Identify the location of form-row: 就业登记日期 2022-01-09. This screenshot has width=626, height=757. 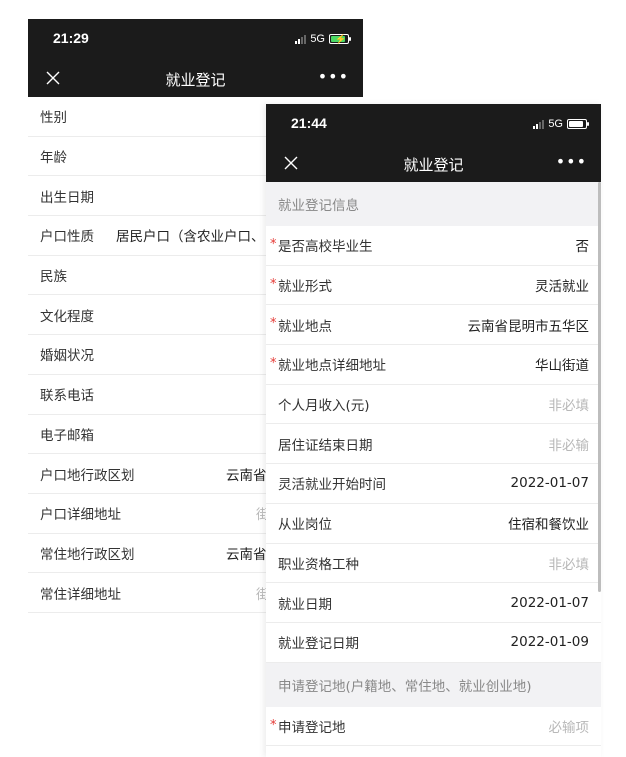
(433, 643).